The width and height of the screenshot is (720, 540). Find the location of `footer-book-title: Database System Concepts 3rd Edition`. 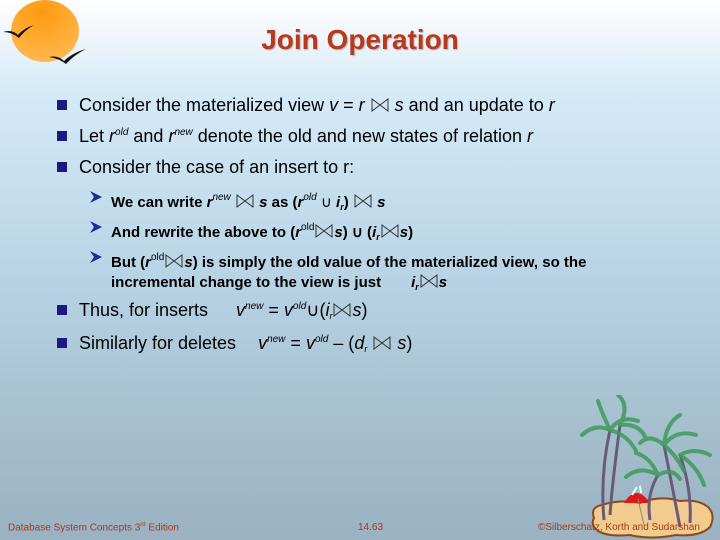

footer-book-title: Database System Concepts 3rd Edition is located at coordinates (93, 527).